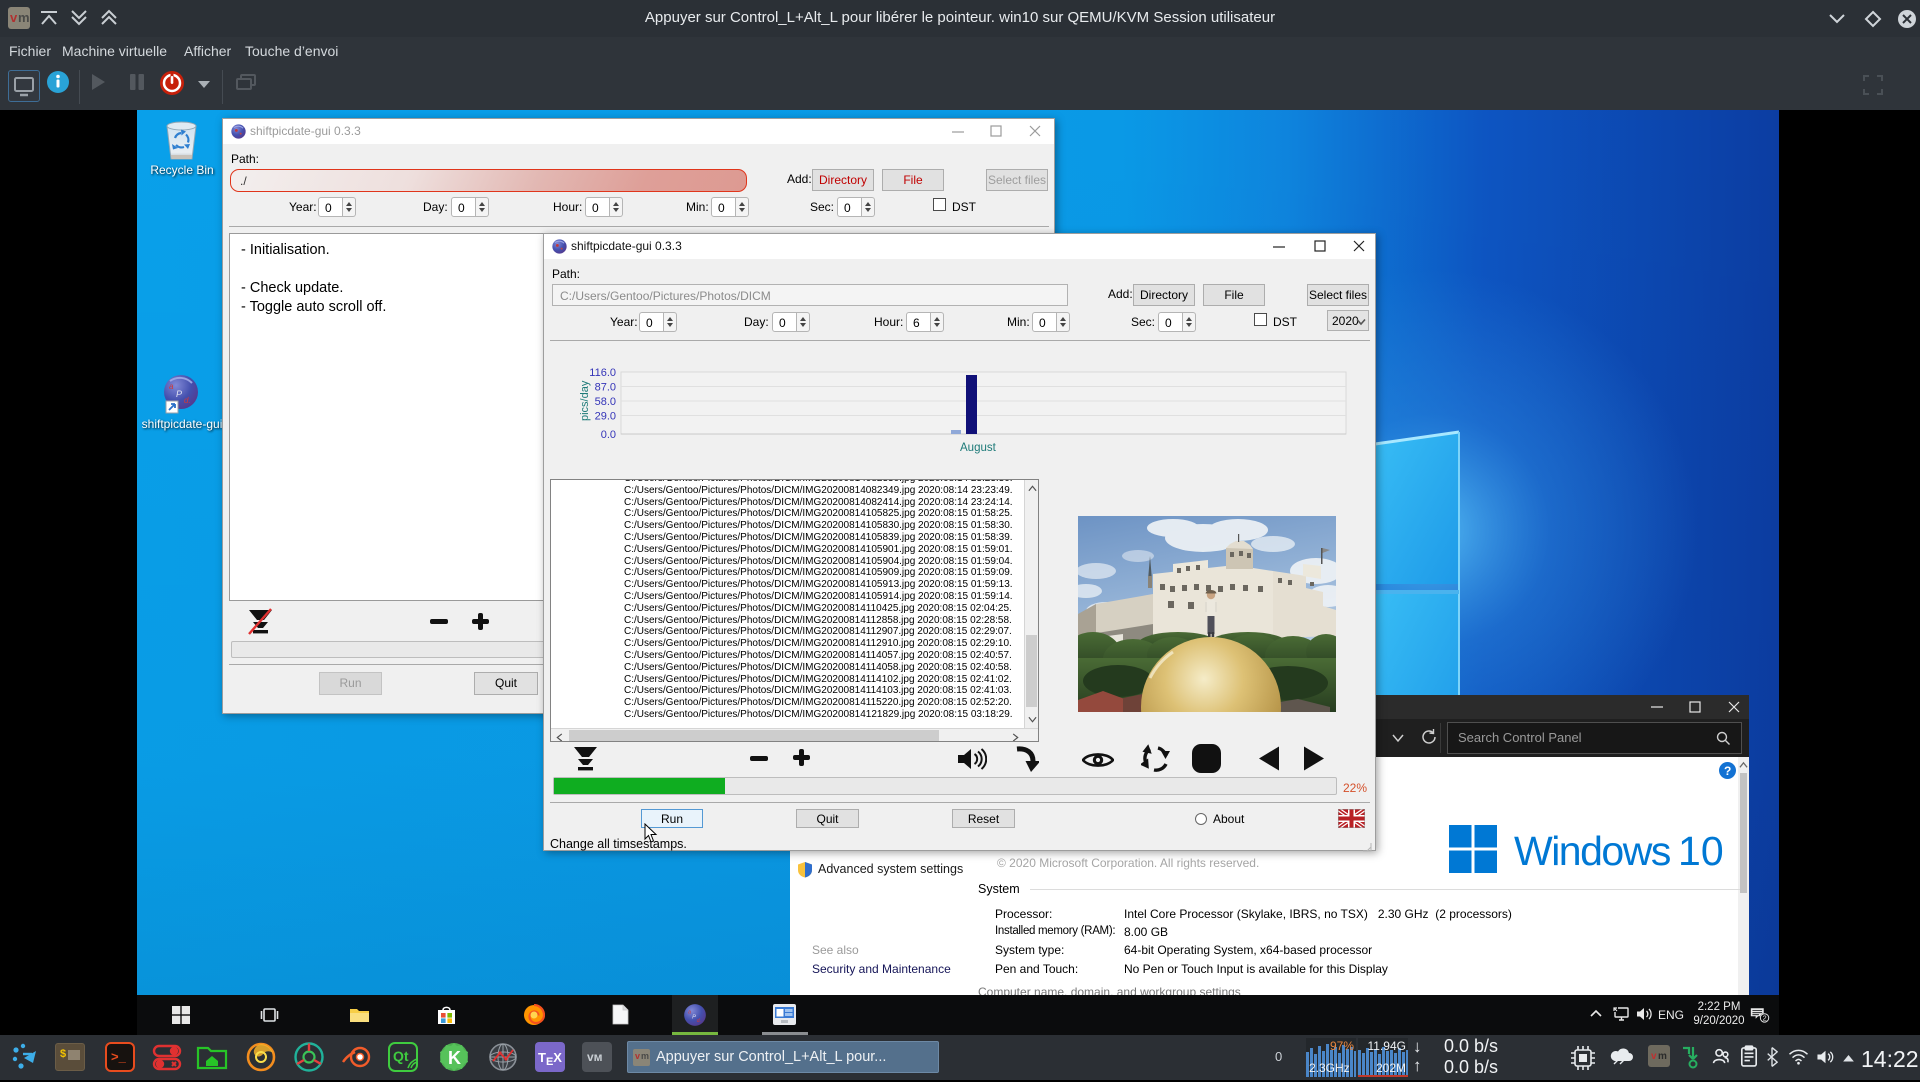 The height and width of the screenshot is (1082, 1920). Describe the element at coordinates (585, 400) in the screenshot. I see `svg-text: pics/day` at that location.